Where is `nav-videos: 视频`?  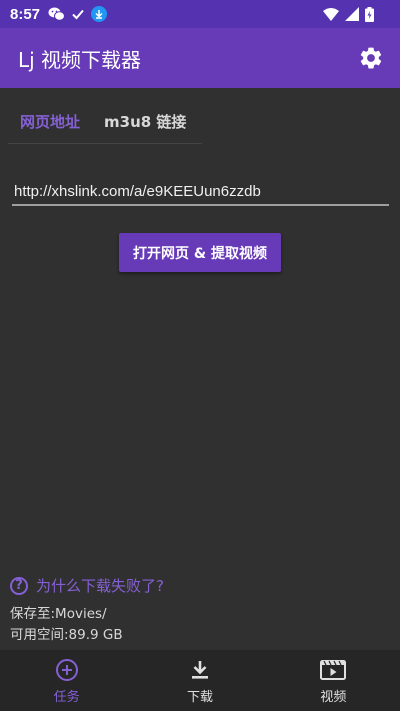
nav-videos: 视频 is located at coordinates (333, 680).